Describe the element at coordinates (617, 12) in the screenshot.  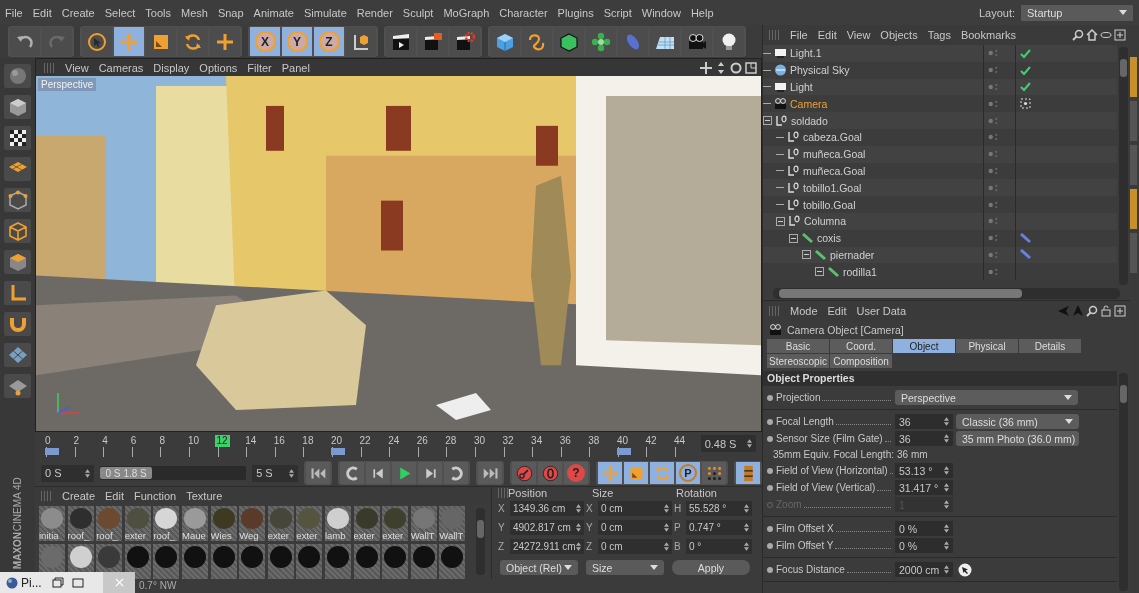
I see `menu-item: Script` at that location.